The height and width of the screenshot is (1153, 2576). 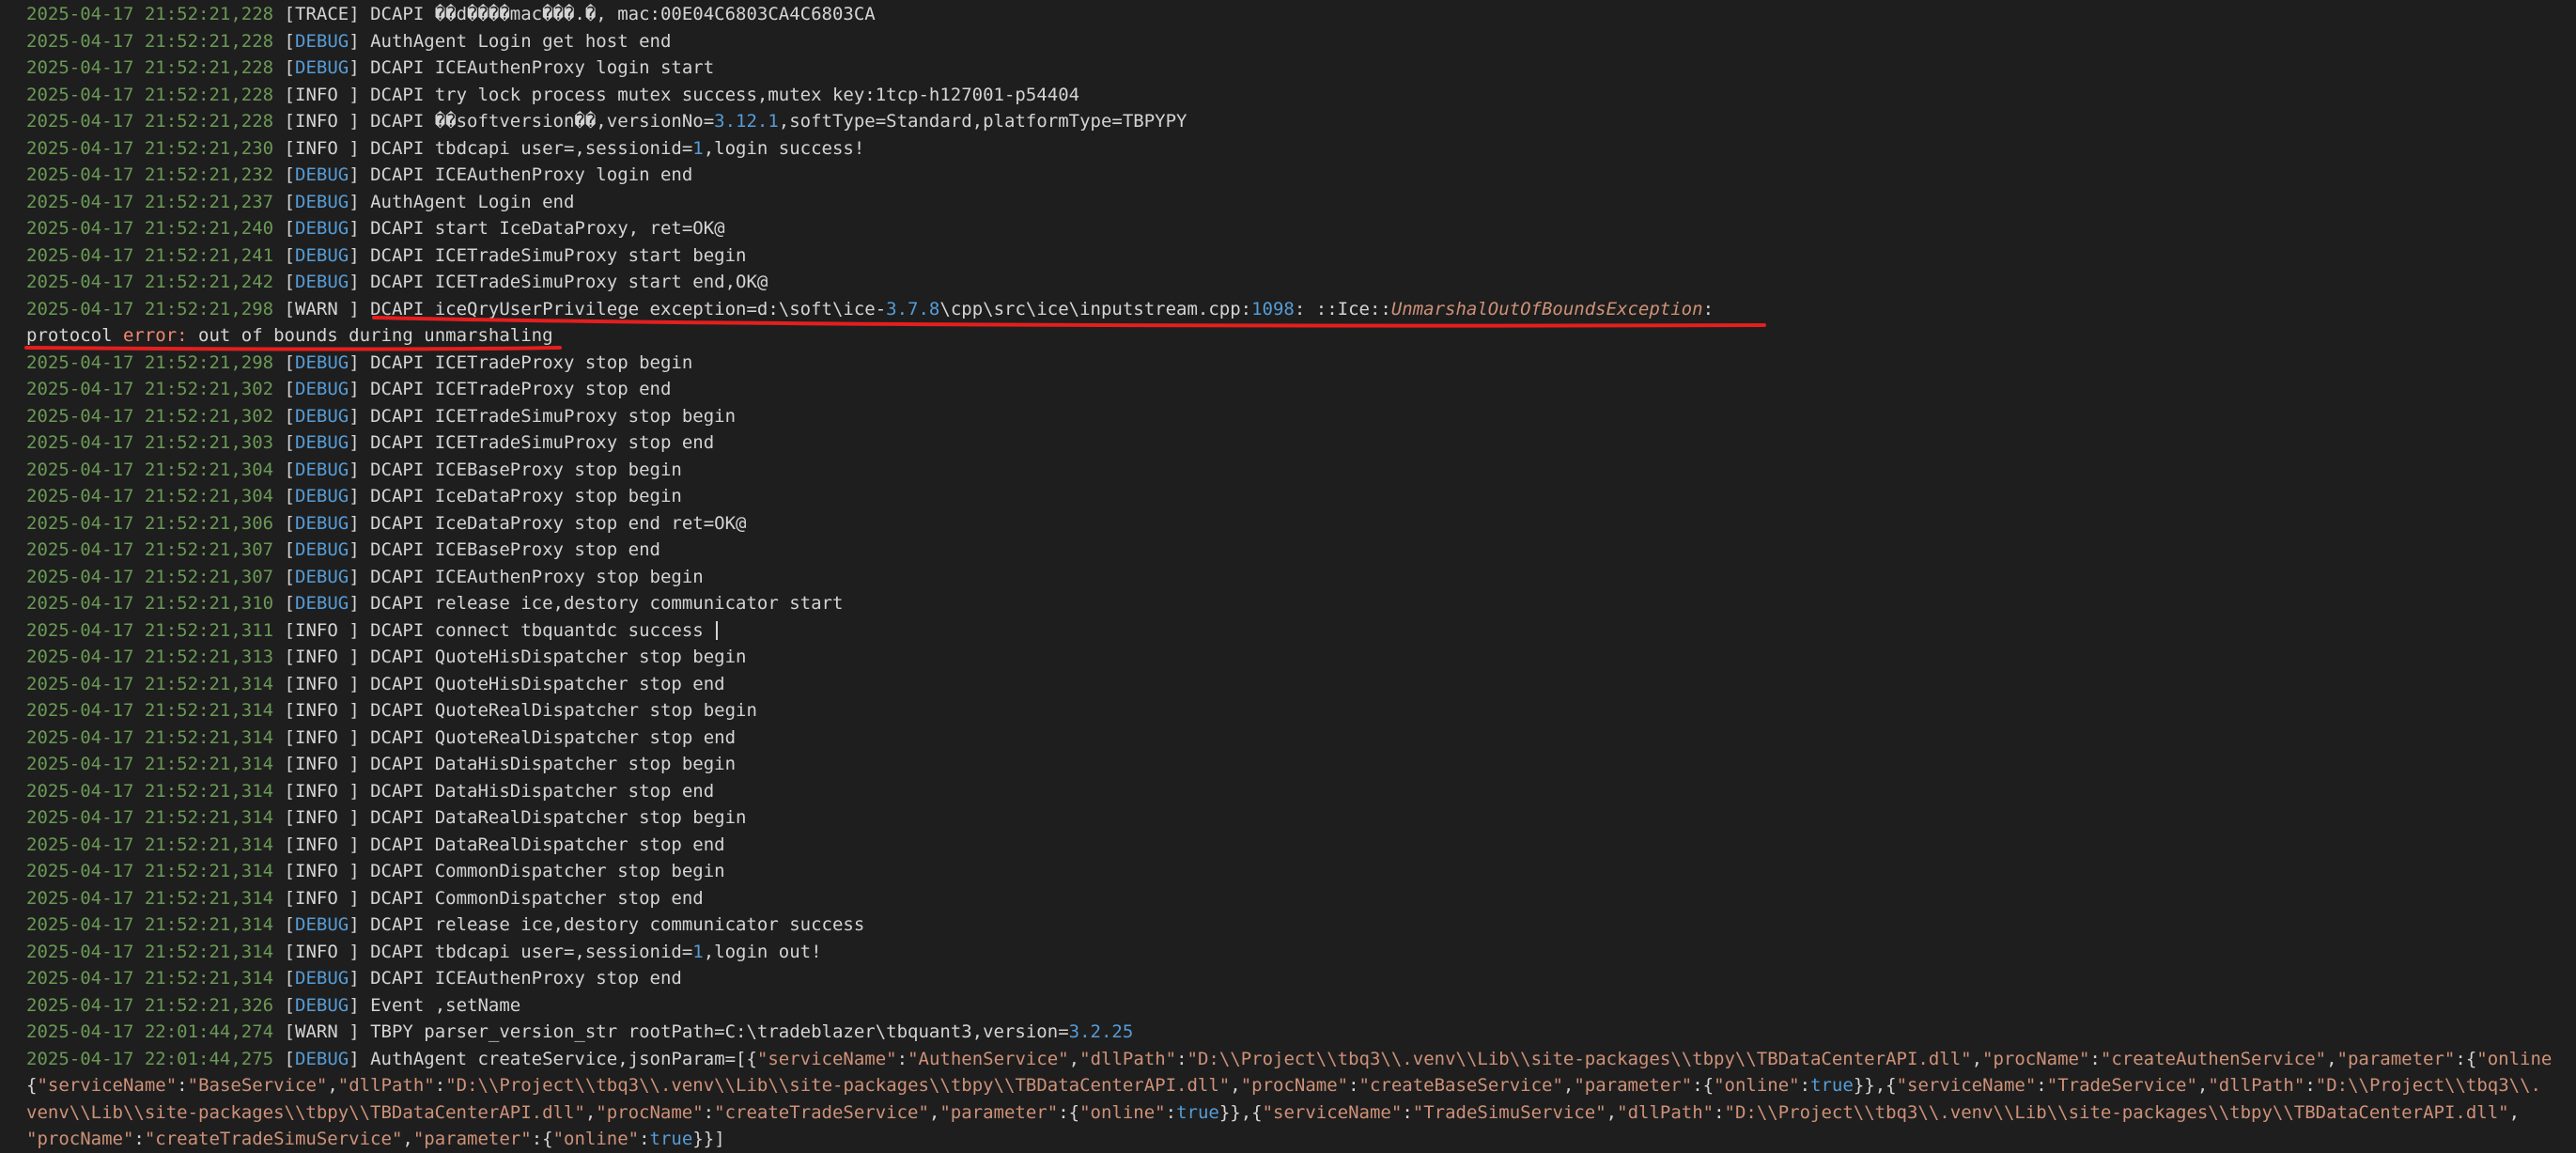 What do you see at coordinates (150, 1032) in the screenshot?
I see `log-timestamp: 2025-04-17 22:01:44,274` at bounding box center [150, 1032].